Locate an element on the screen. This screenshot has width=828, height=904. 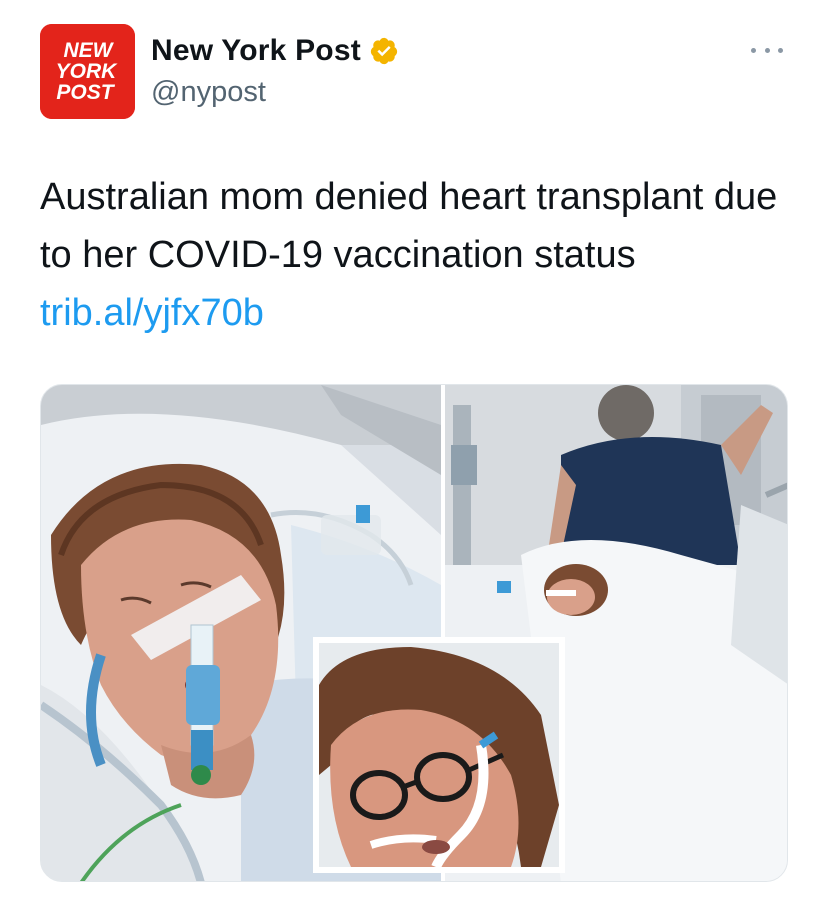
author-name-row: New York Post is located at coordinates (275, 51).